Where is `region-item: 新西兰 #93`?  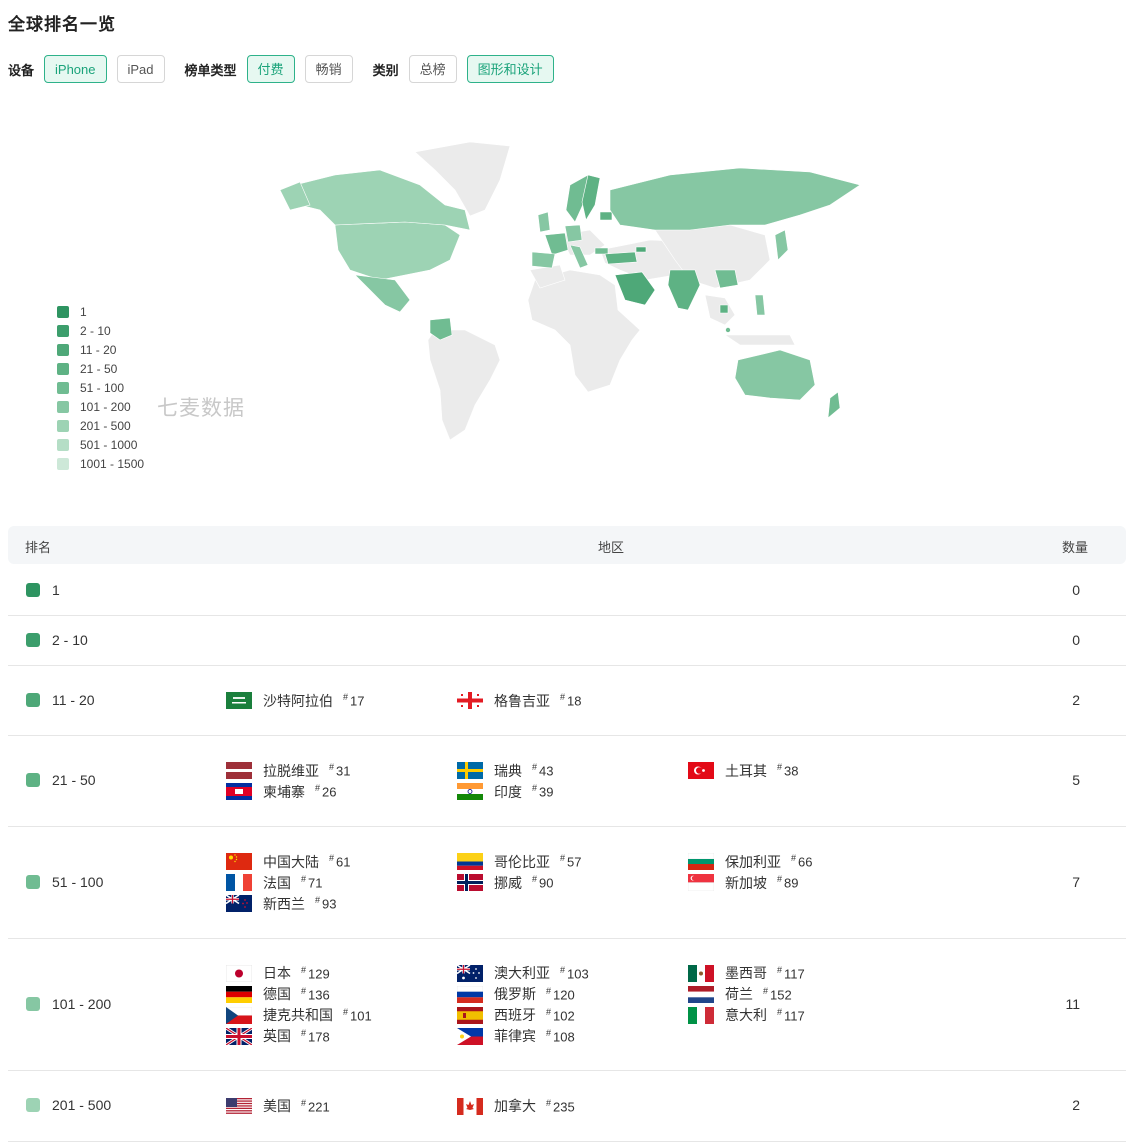
region-item: 新西兰 #93 is located at coordinates (280, 903).